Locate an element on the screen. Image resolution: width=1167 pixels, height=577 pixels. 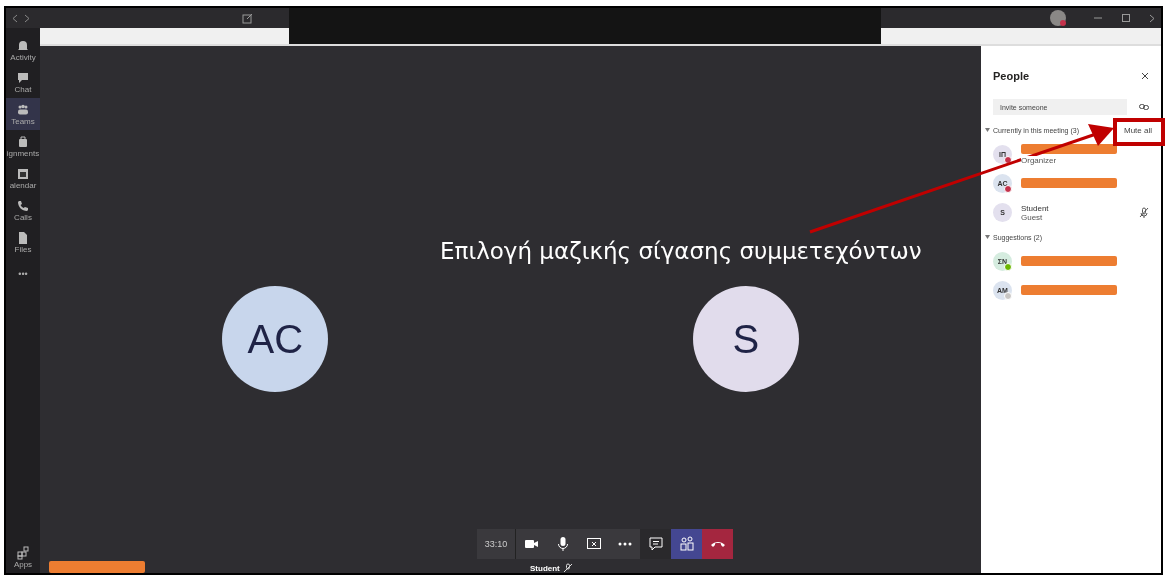
rail-item: Chat is located at coordinates (23, 82).